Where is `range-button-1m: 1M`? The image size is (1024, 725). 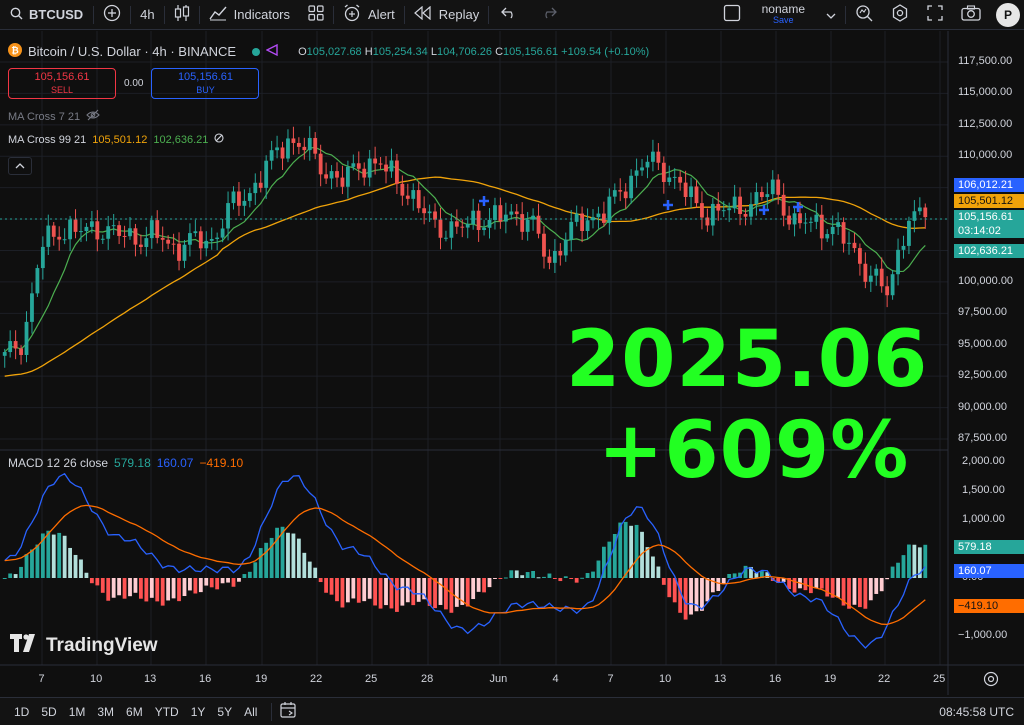
range-button-1m: 1M is located at coordinates (77, 712).